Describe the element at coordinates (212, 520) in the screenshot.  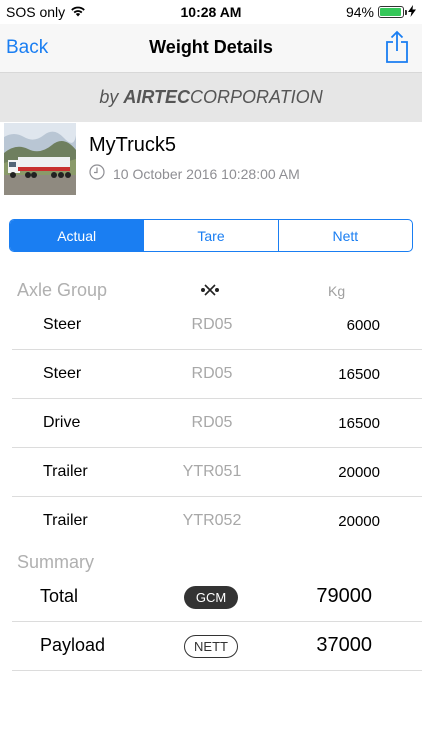
I see `axle-group-code: YTR052` at that location.